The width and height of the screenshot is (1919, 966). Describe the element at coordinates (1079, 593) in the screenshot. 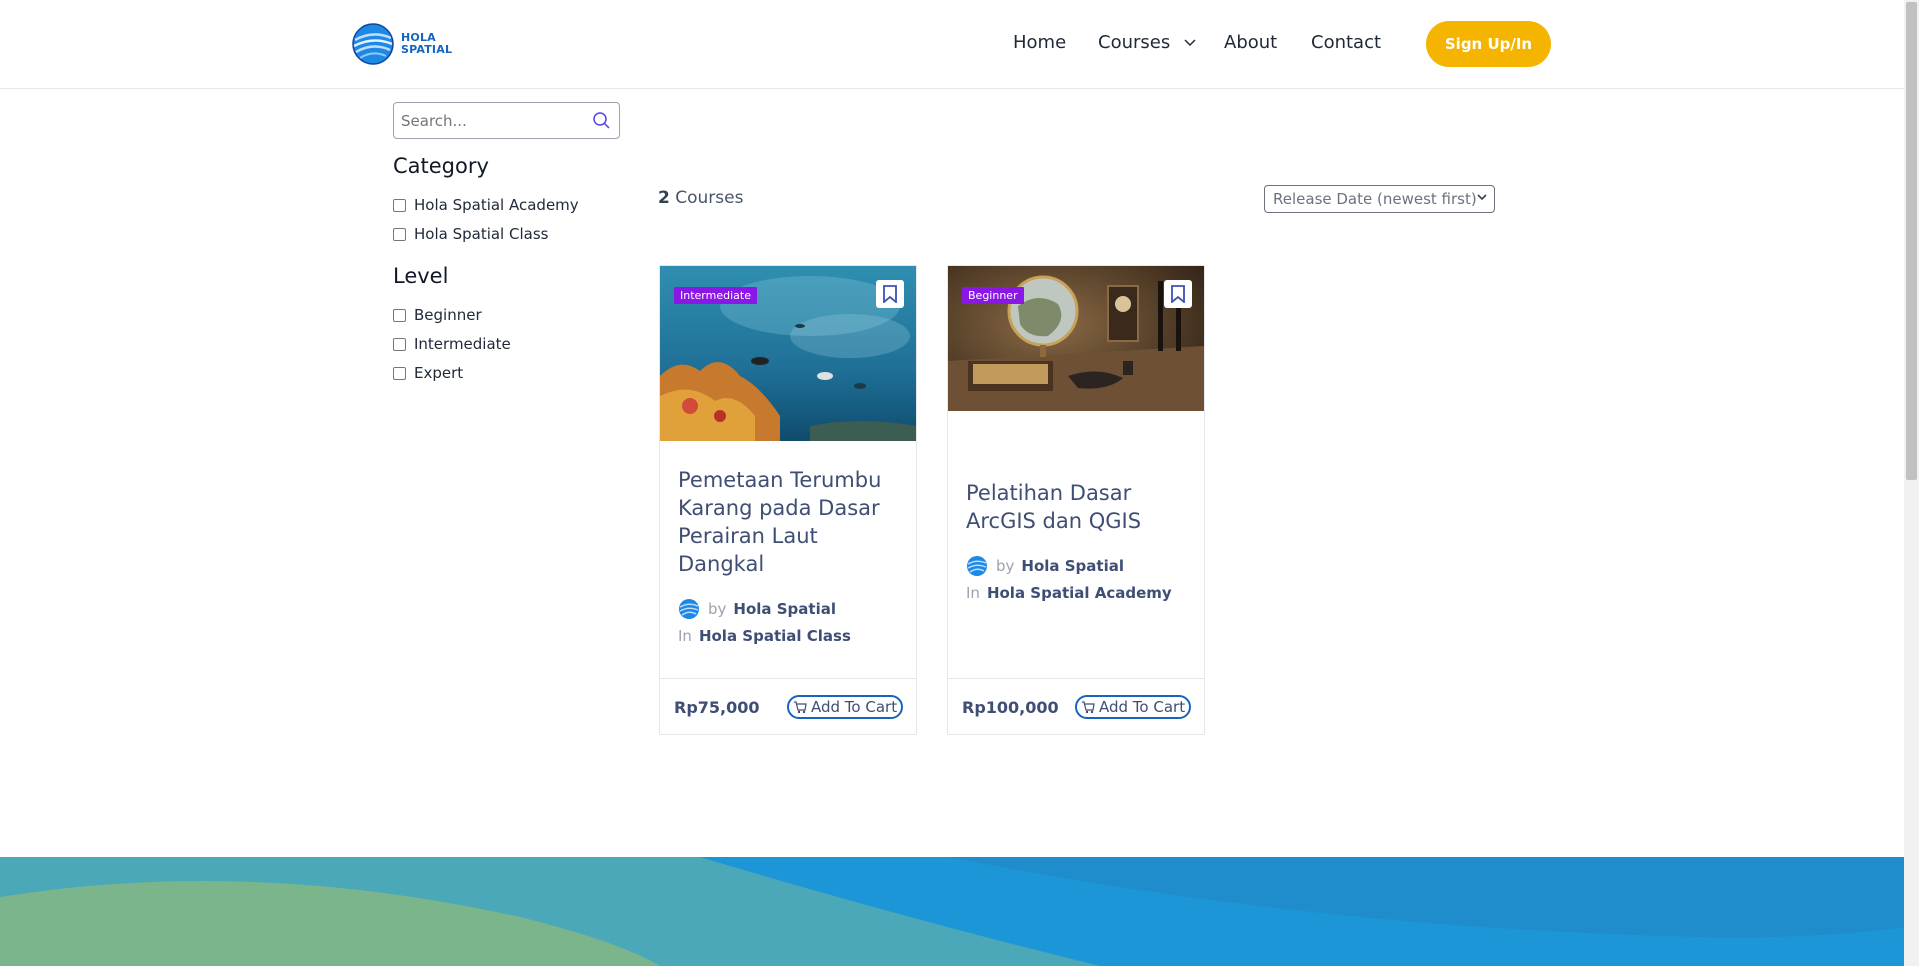

I see `category-link: Hola Spatial Academy` at that location.